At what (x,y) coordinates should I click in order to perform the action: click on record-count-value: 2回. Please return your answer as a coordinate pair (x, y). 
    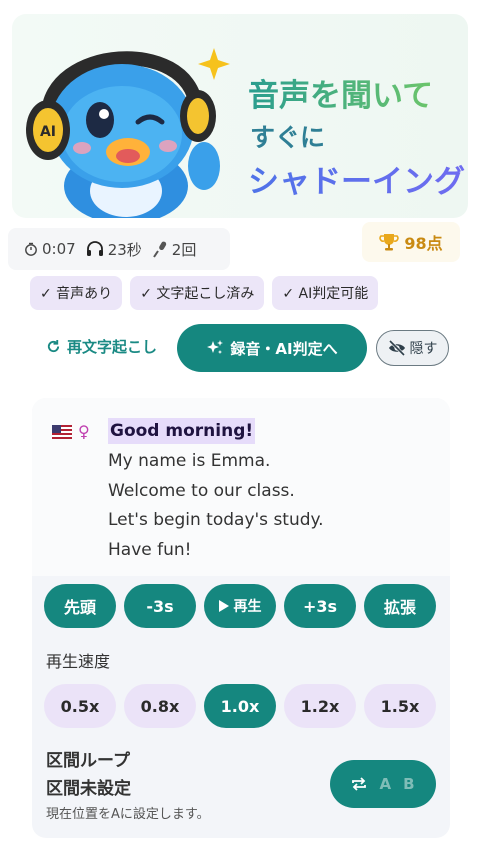
    Looking at the image, I should click on (184, 249).